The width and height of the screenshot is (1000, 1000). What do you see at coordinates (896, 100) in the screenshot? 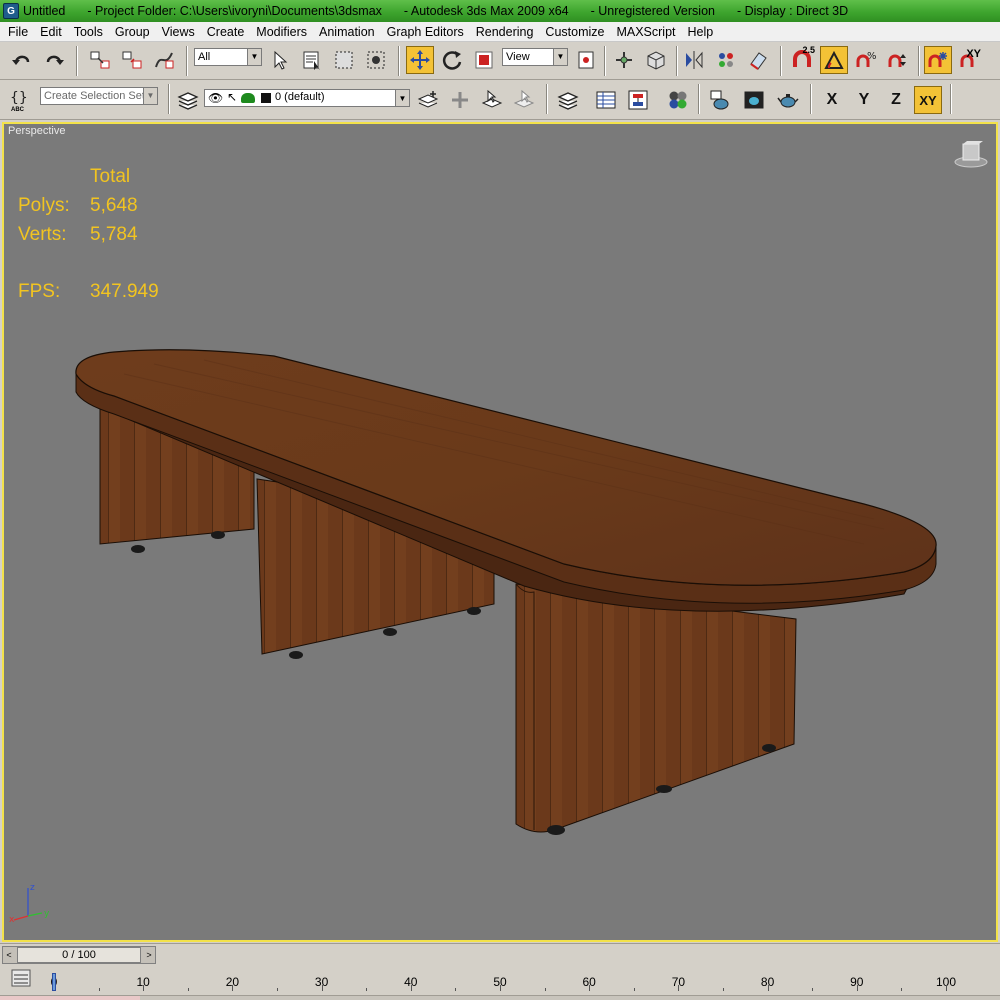
I see `restrict-to-z-button: Z` at bounding box center [896, 100].